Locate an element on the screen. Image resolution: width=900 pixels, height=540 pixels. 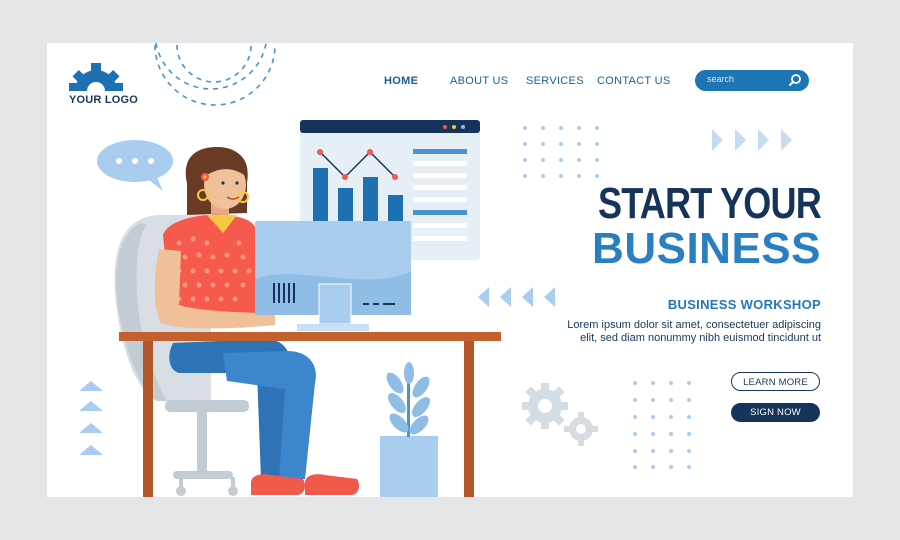
dot-grid-bottom is located at coordinates (662, 425).